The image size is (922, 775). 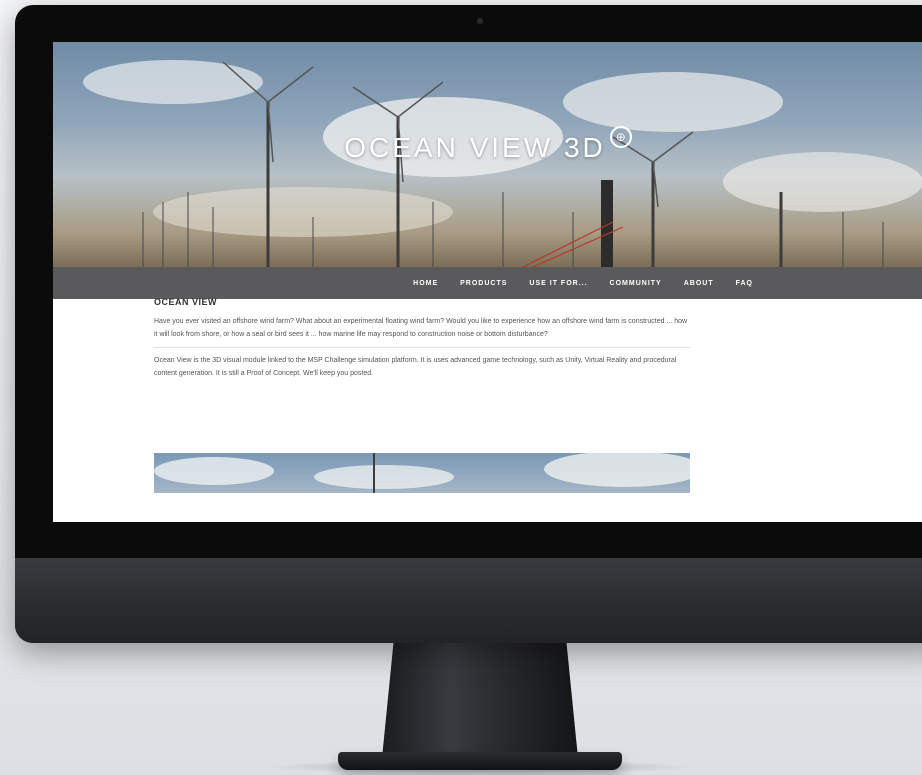 I want to click on monitor-chin, so click(x=468, y=600).